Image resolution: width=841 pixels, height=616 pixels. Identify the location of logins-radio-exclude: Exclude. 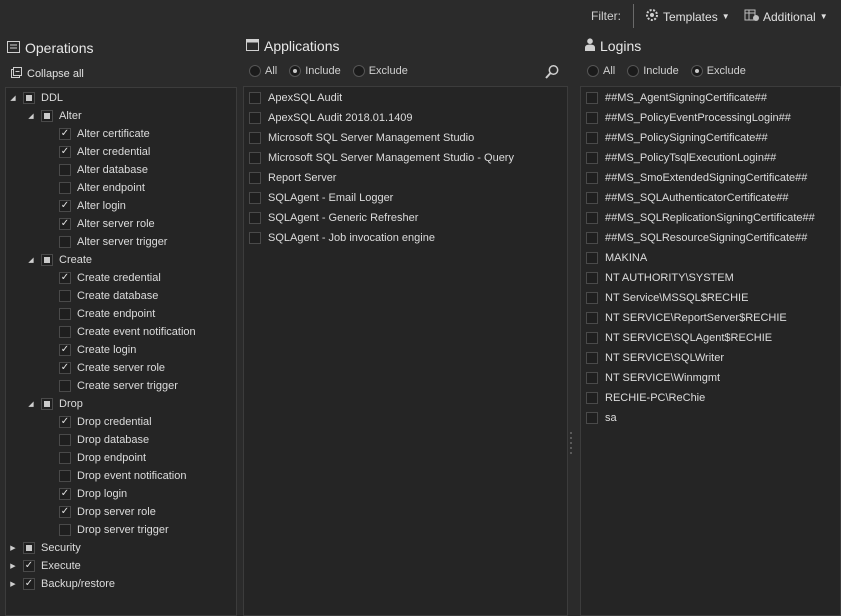
(718, 71).